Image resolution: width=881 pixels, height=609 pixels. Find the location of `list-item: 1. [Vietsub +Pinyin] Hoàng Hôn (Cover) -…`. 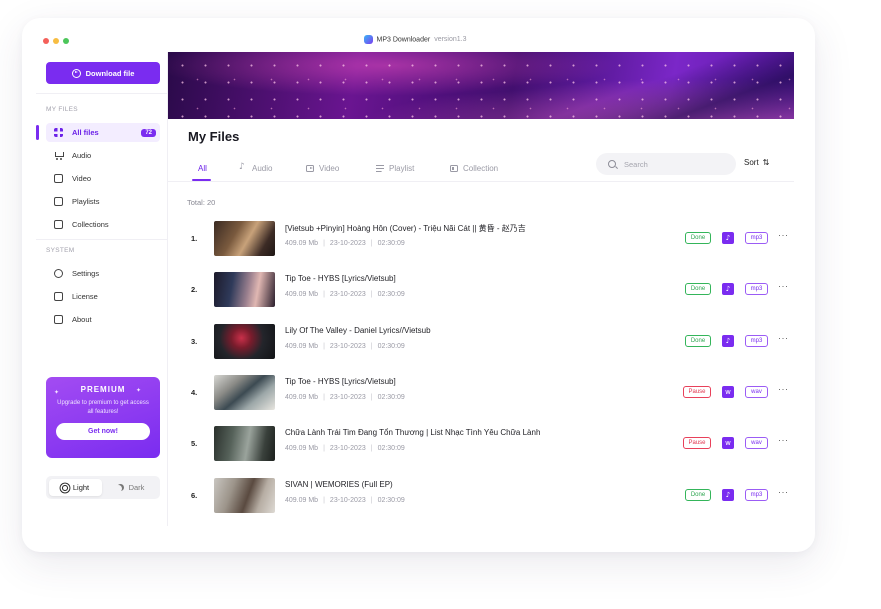

list-item: 1. [Vietsub +Pinyin] Hoàng Hôn (Cover) -… is located at coordinates (491, 239).